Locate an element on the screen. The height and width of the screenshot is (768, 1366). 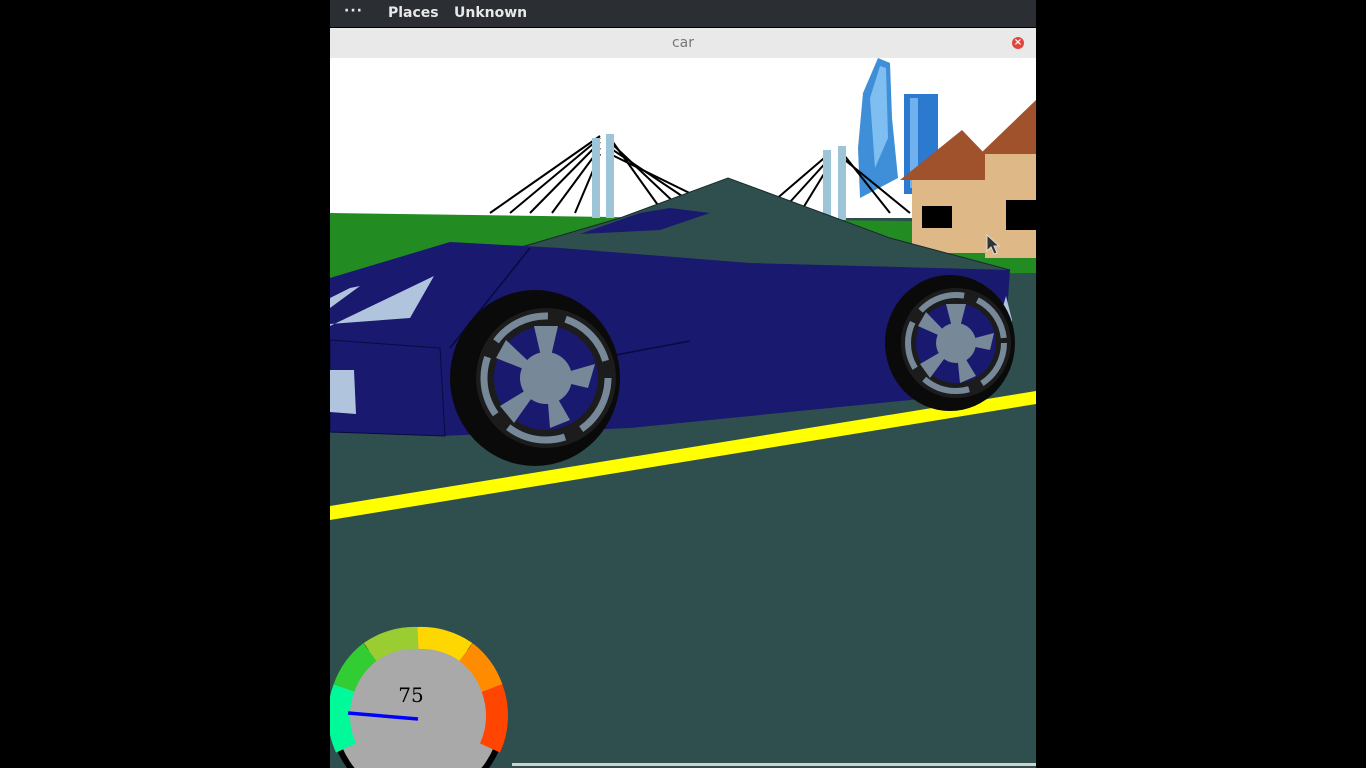
horizontal-scrollbar is located at coordinates (774, 764).